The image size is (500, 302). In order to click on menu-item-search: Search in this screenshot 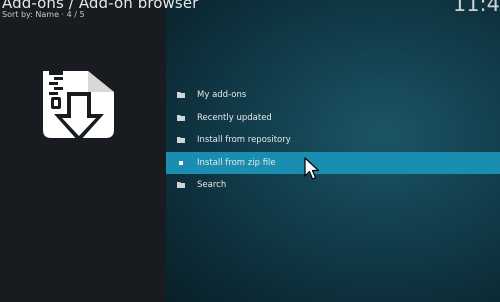, I will do `click(333, 185)`.